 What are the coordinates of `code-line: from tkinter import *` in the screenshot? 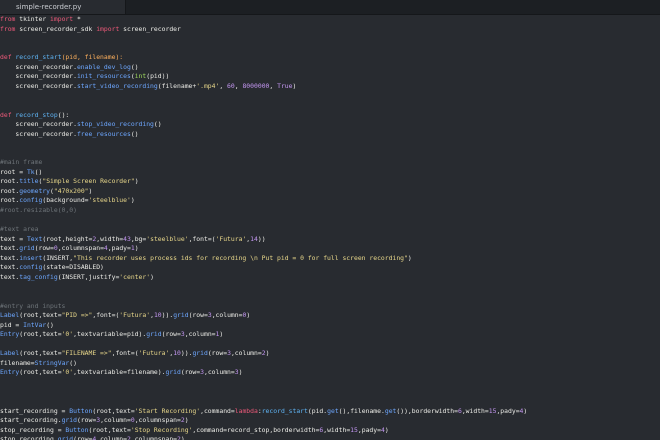 It's located at (40, 19).